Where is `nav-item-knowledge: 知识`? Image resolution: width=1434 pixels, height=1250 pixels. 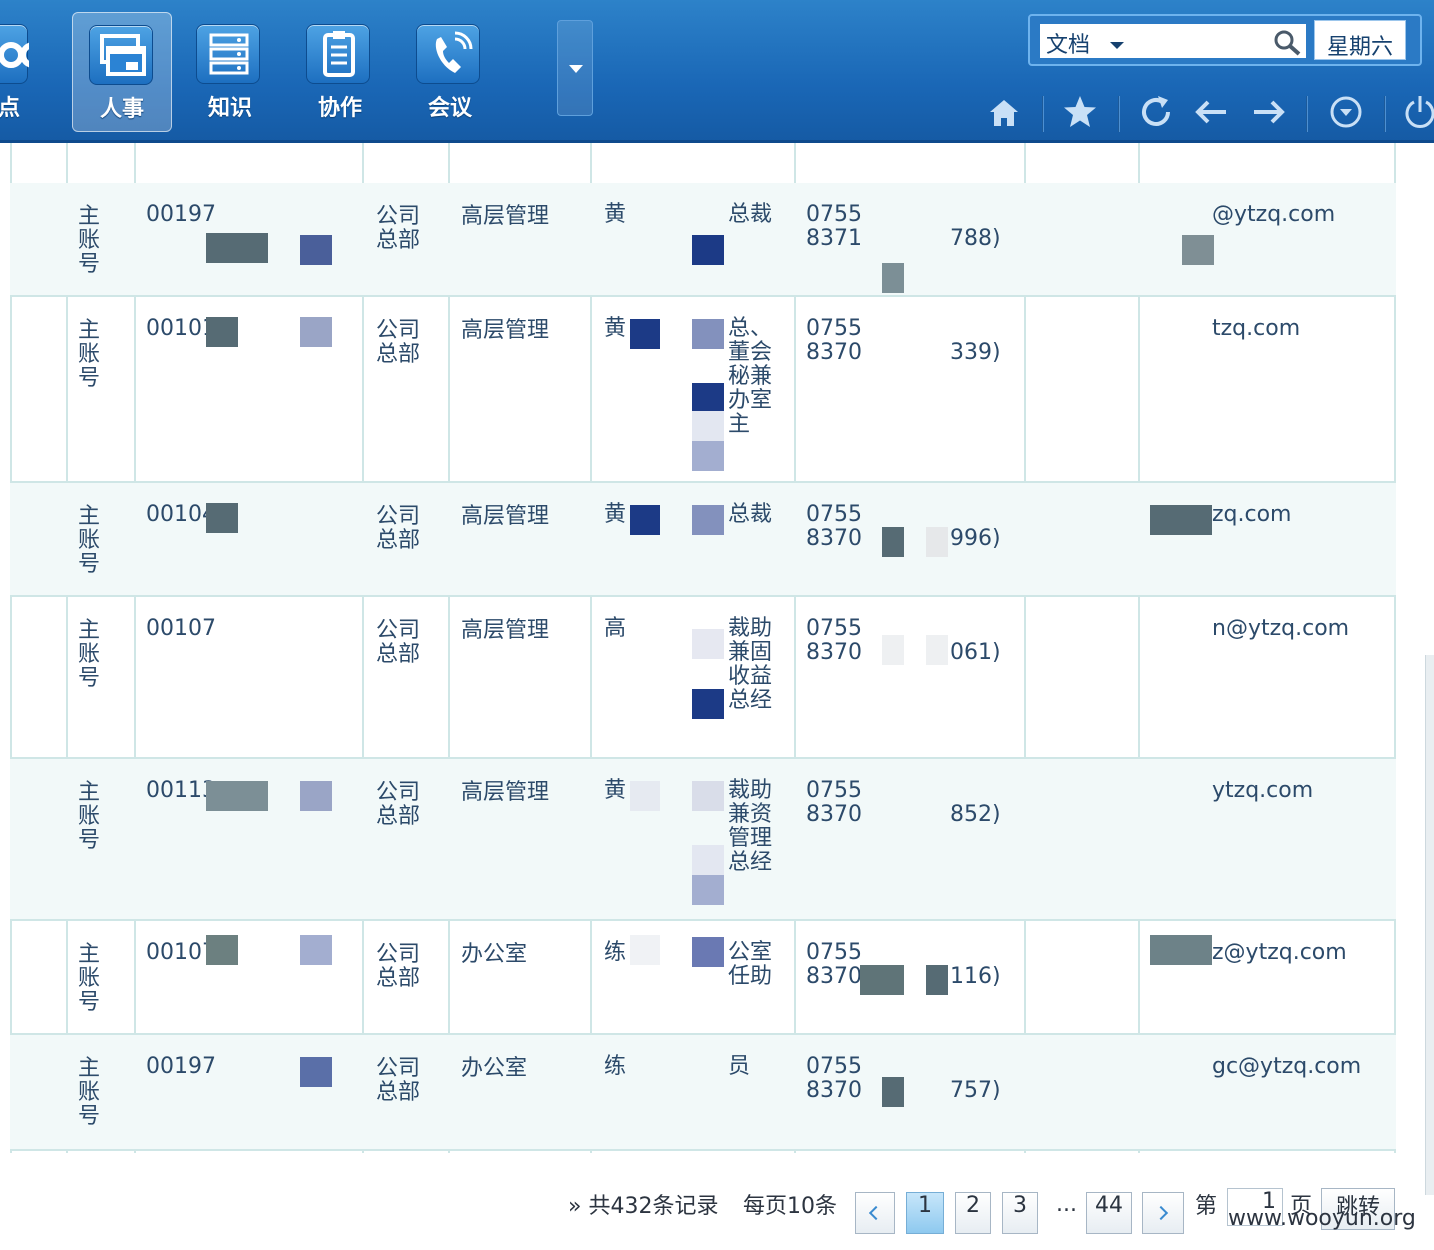
nav-item-knowledge: 知识 is located at coordinates (230, 72).